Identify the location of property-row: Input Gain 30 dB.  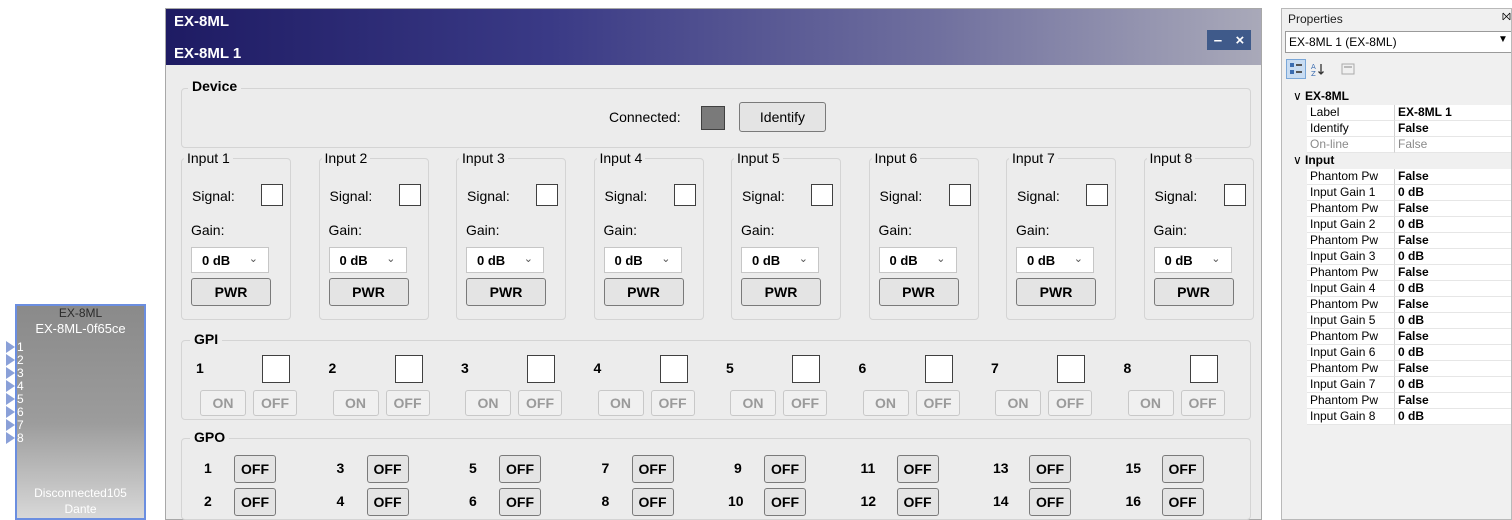
(1398, 257).